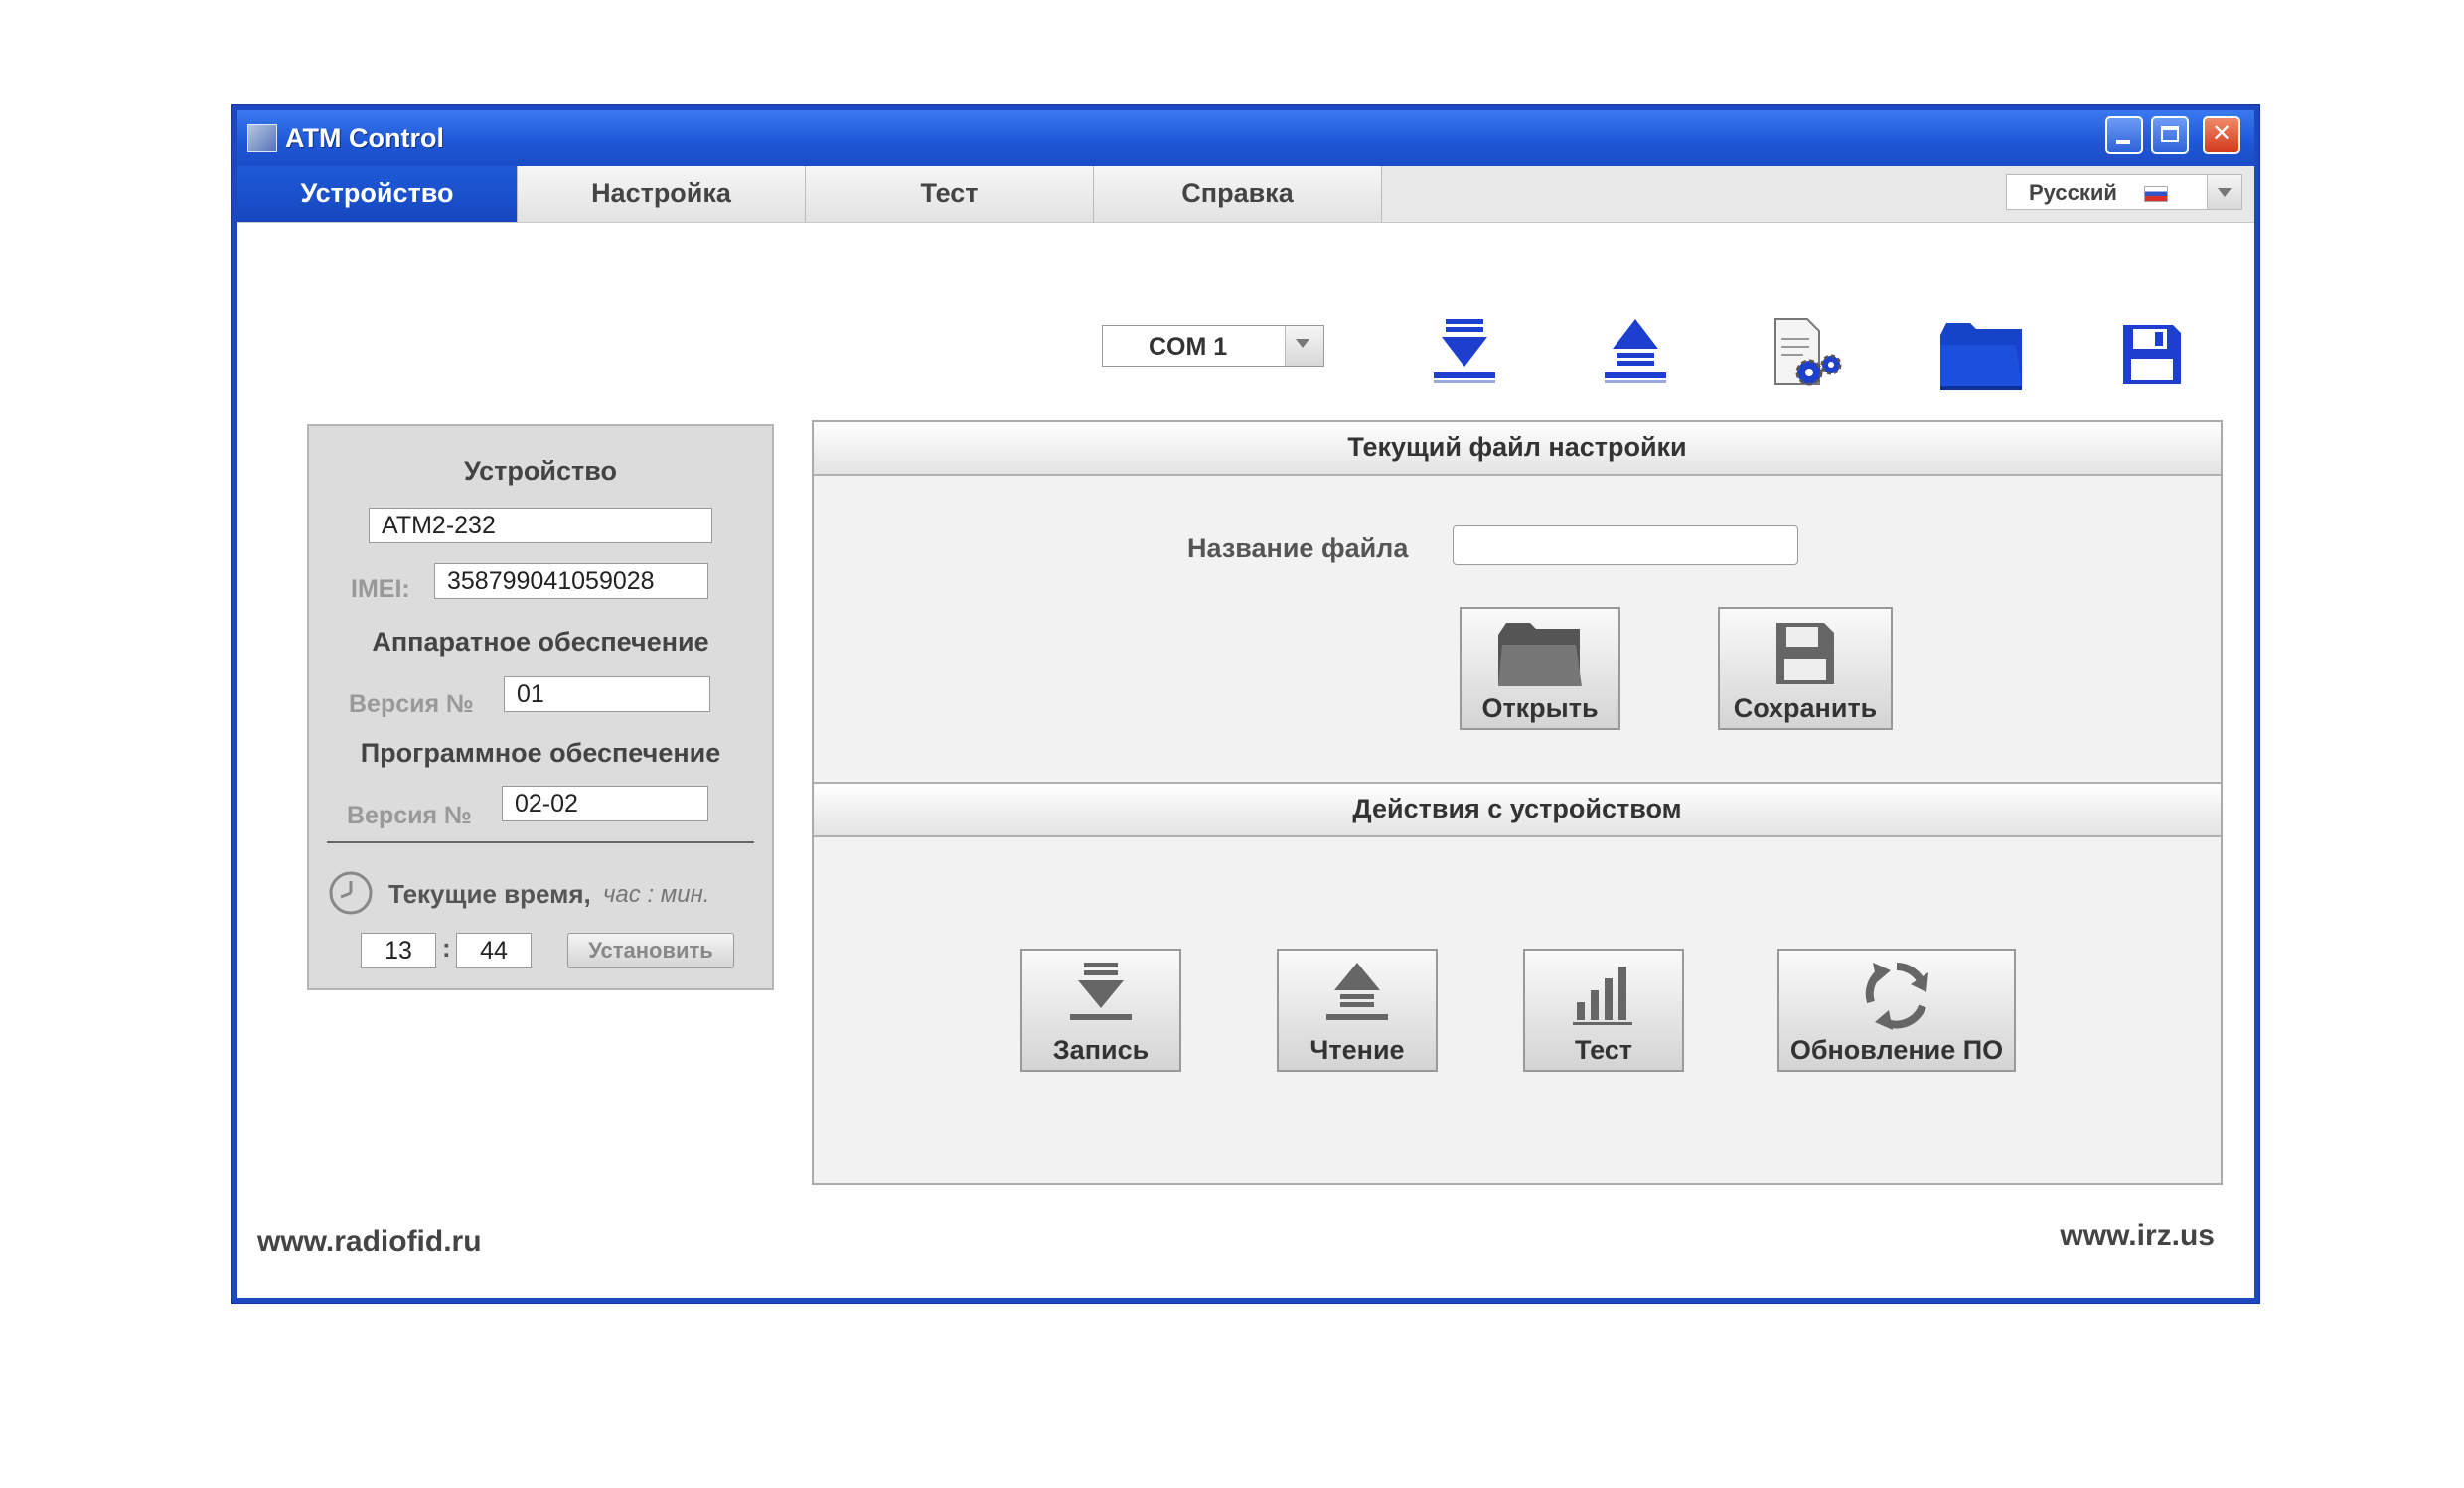 Image resolution: width=2464 pixels, height=1488 pixels. What do you see at coordinates (657, 895) in the screenshot?
I see `time-units-label: час : мин.` at bounding box center [657, 895].